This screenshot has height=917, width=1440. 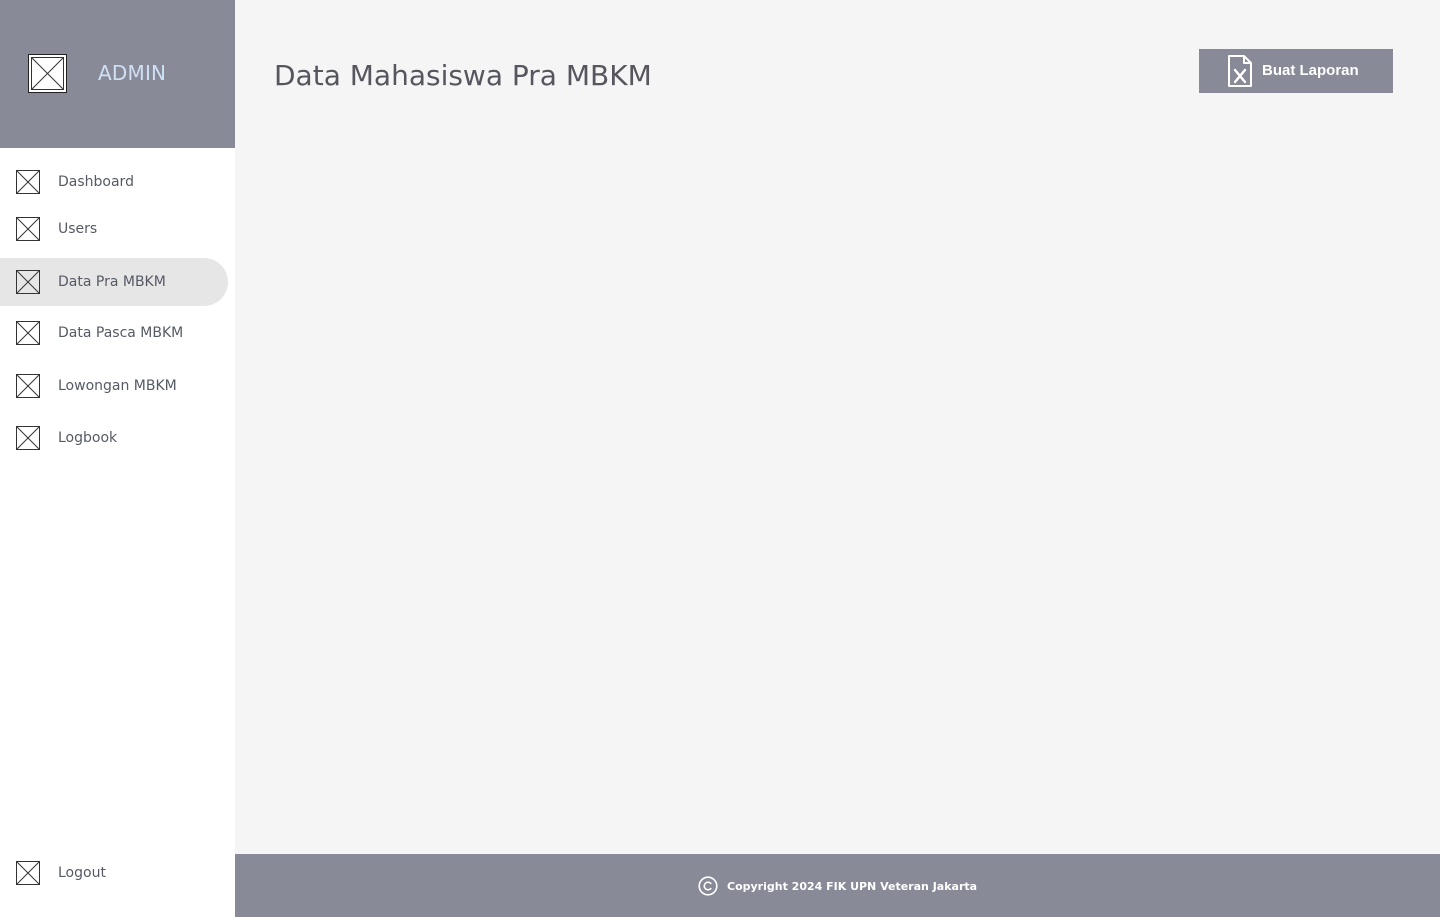 What do you see at coordinates (82, 873) in the screenshot?
I see `logout-label: Logout` at bounding box center [82, 873].